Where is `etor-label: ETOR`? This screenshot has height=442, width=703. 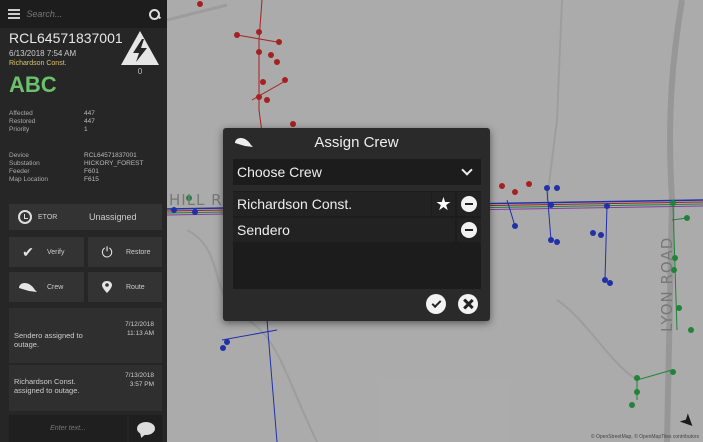 etor-label: ETOR is located at coordinates (48, 217).